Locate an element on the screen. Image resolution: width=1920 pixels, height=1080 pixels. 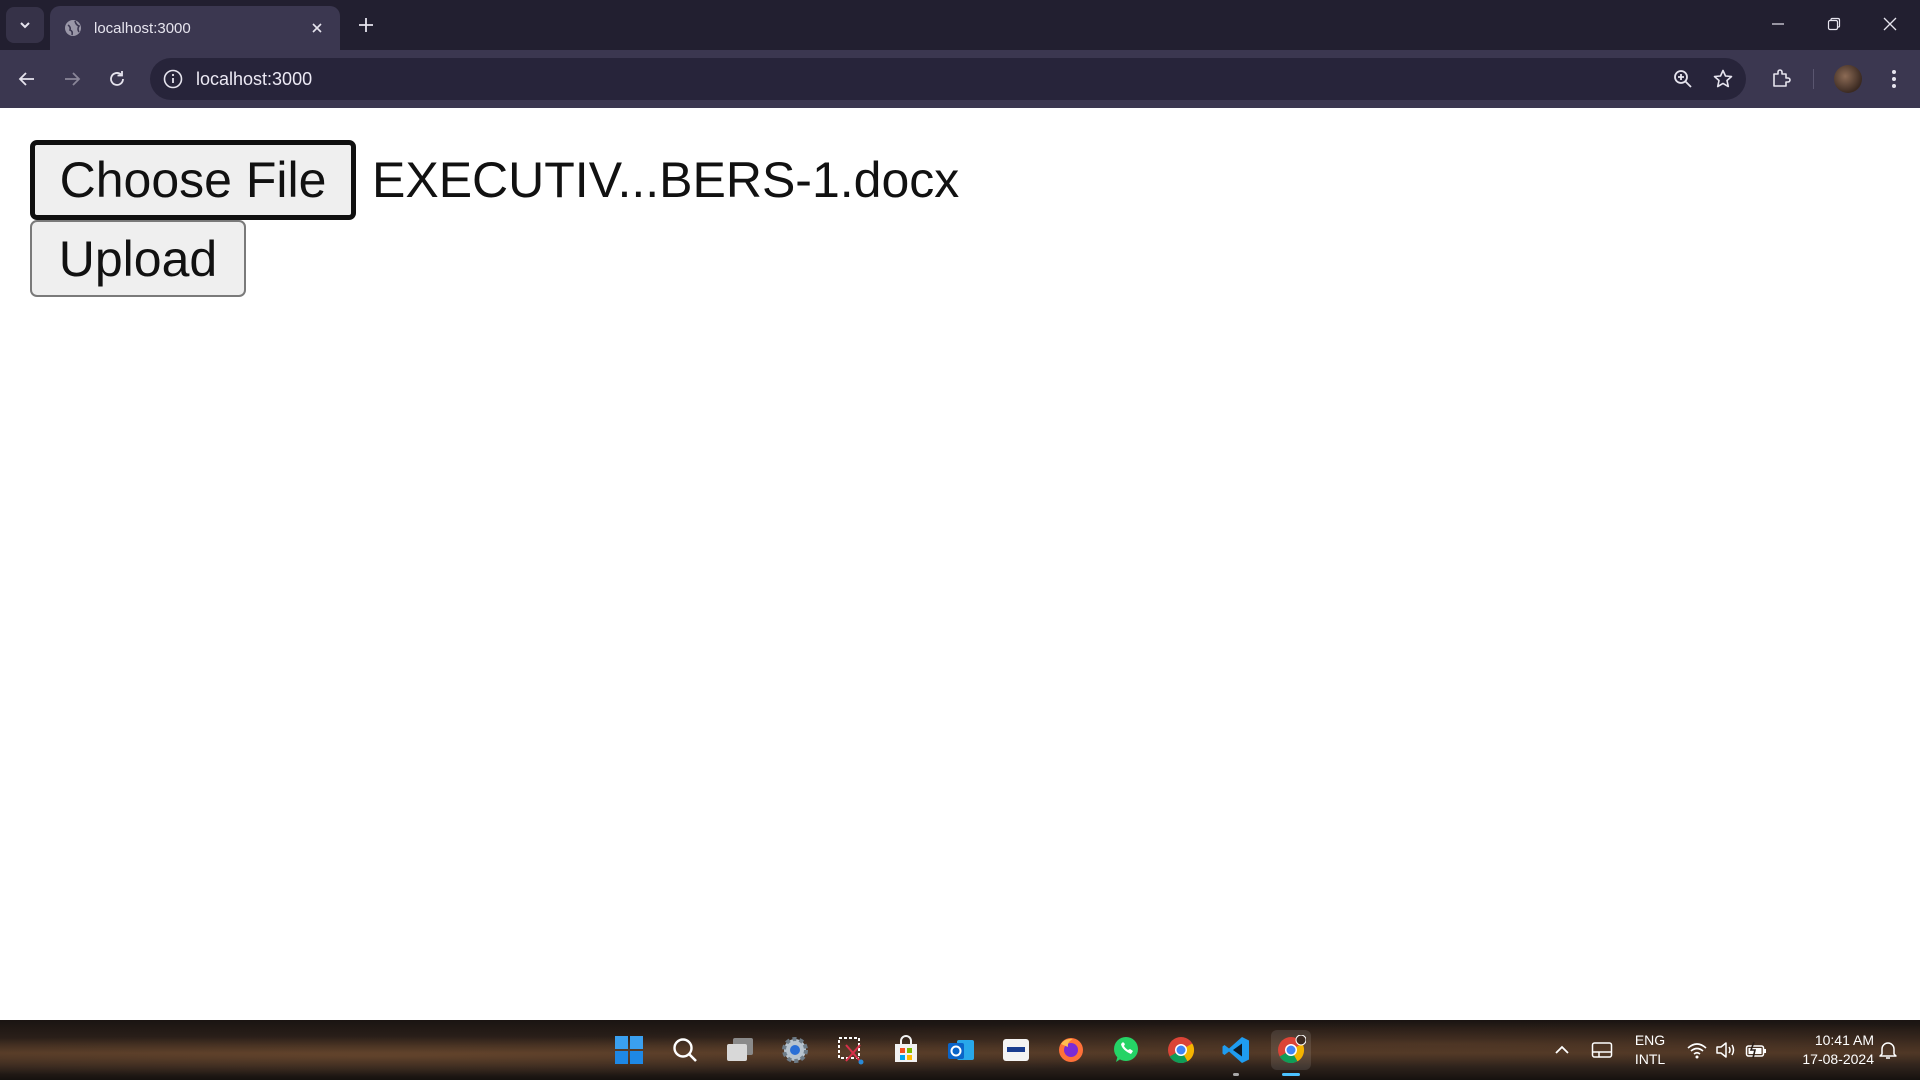
touch-keyboard-button is located at coordinates (1602, 1050).